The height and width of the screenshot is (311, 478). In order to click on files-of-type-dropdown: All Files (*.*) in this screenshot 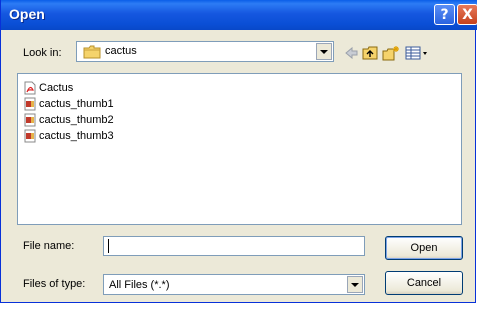, I will do `click(234, 284)`.